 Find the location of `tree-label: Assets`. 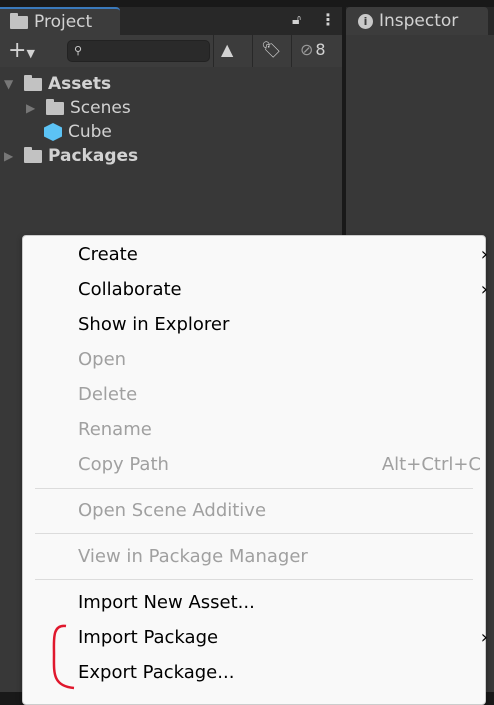

tree-label: Assets is located at coordinates (80, 84).